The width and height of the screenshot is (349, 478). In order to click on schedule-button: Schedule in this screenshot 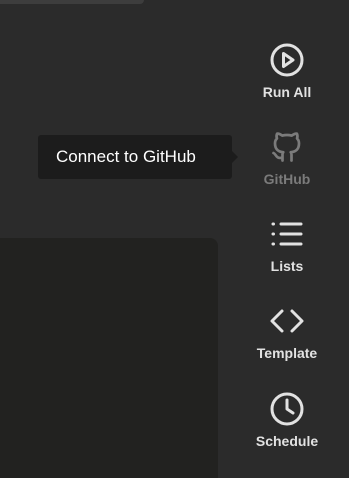, I will do `click(287, 420)`.